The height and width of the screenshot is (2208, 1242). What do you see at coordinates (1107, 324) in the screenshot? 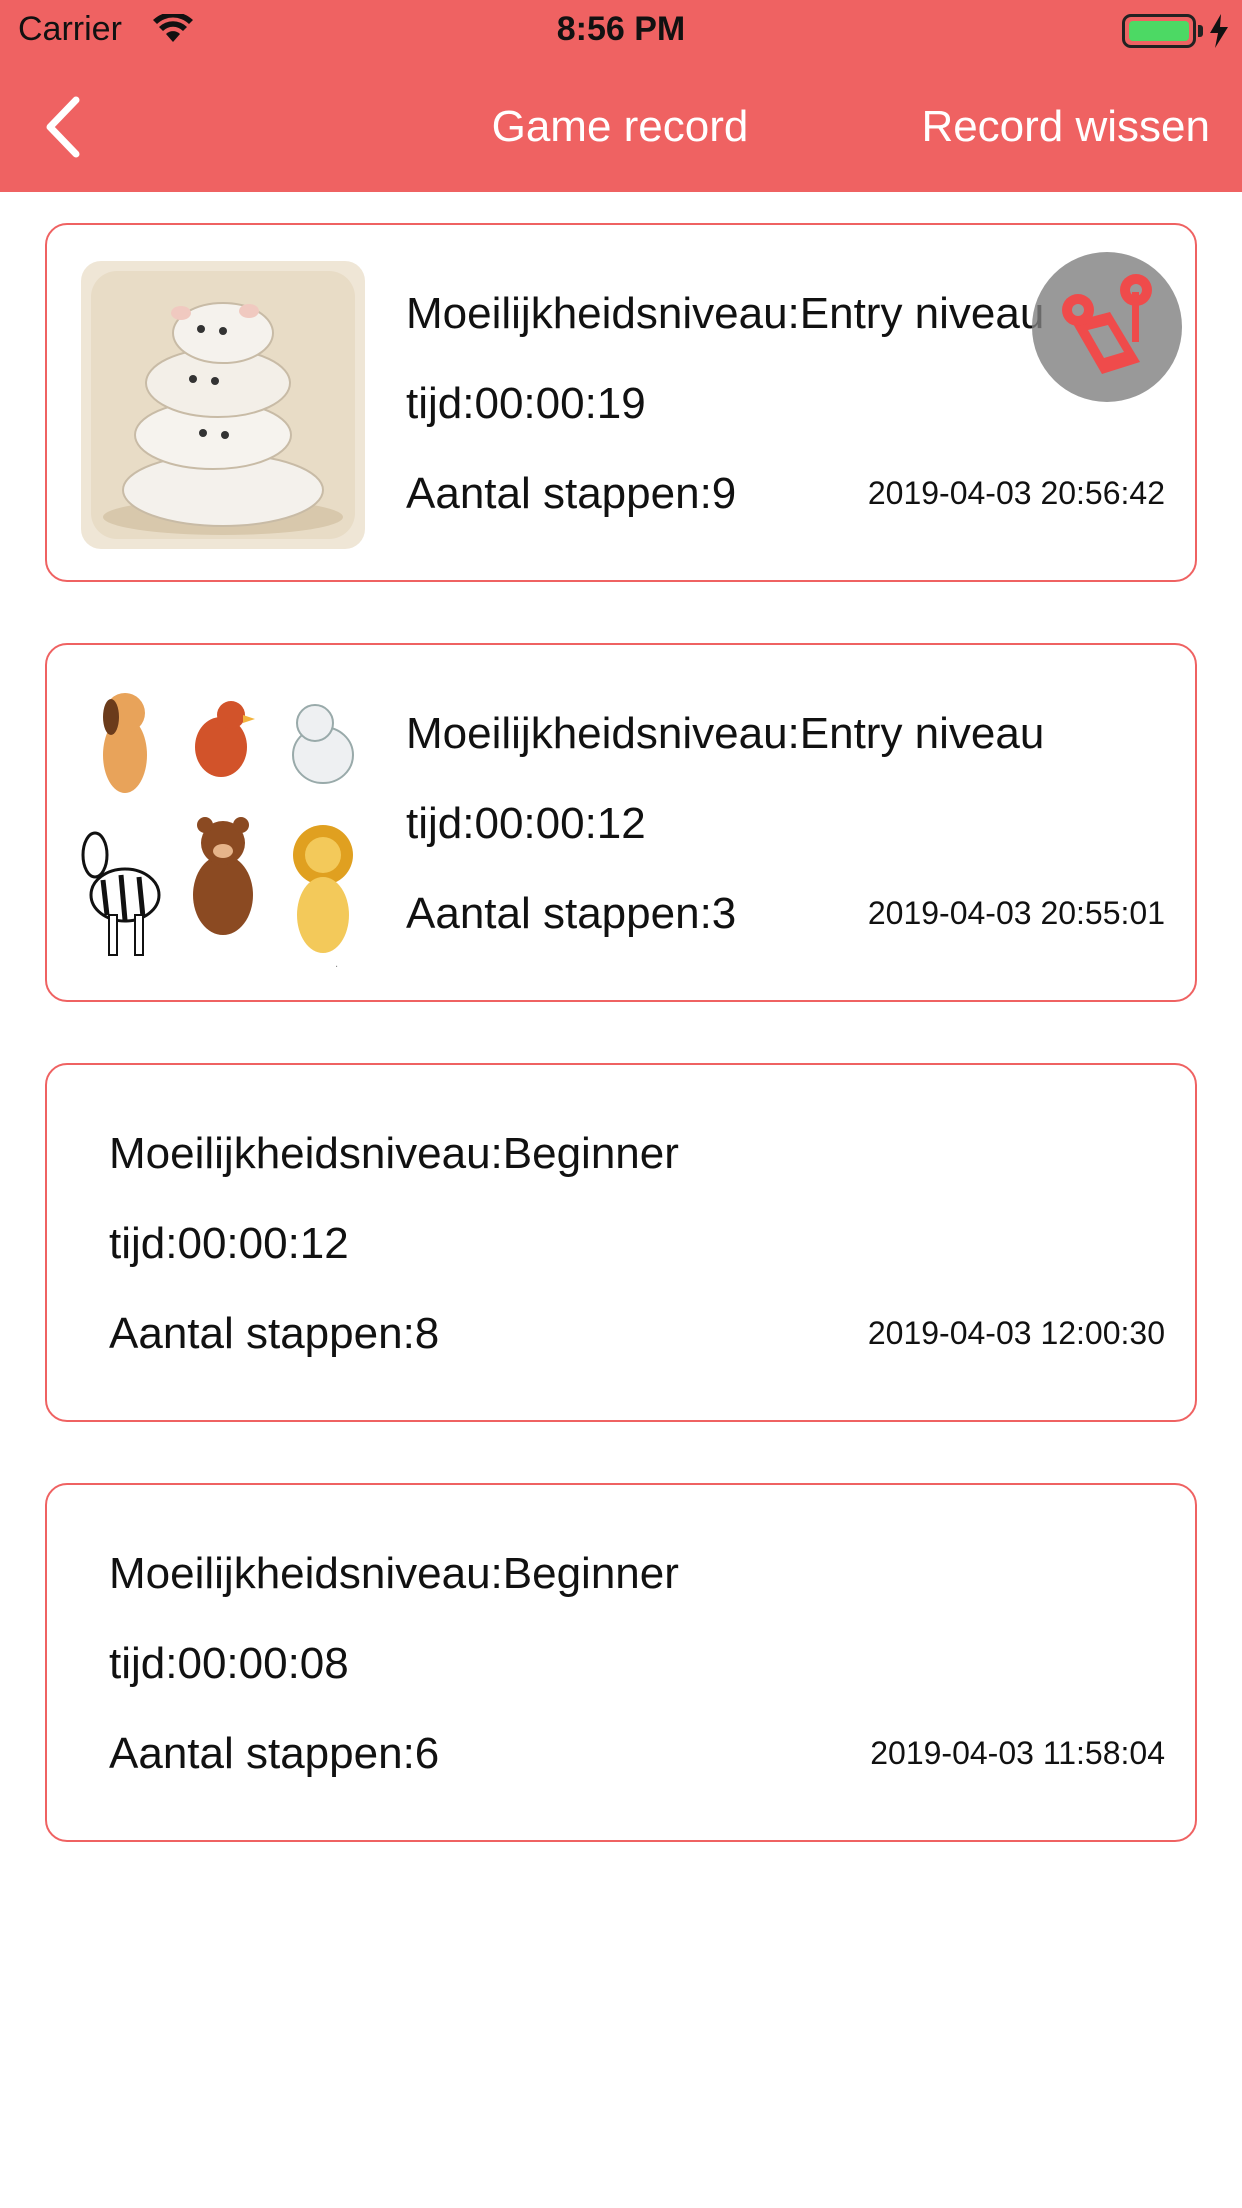
I see `music-note-icon` at bounding box center [1107, 324].